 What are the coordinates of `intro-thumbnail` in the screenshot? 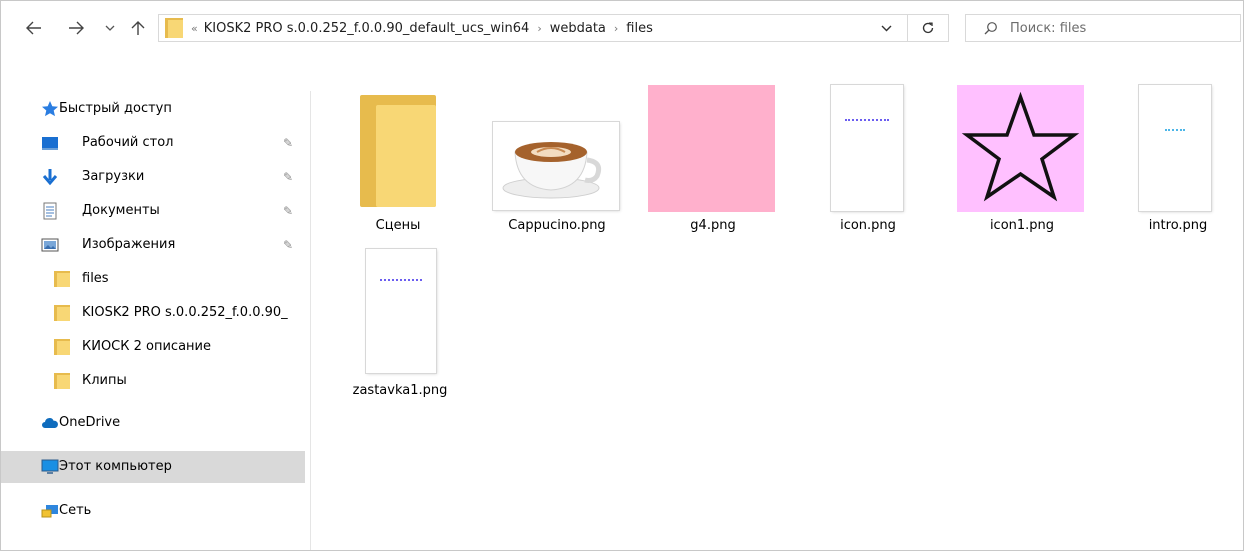 It's located at (1175, 148).